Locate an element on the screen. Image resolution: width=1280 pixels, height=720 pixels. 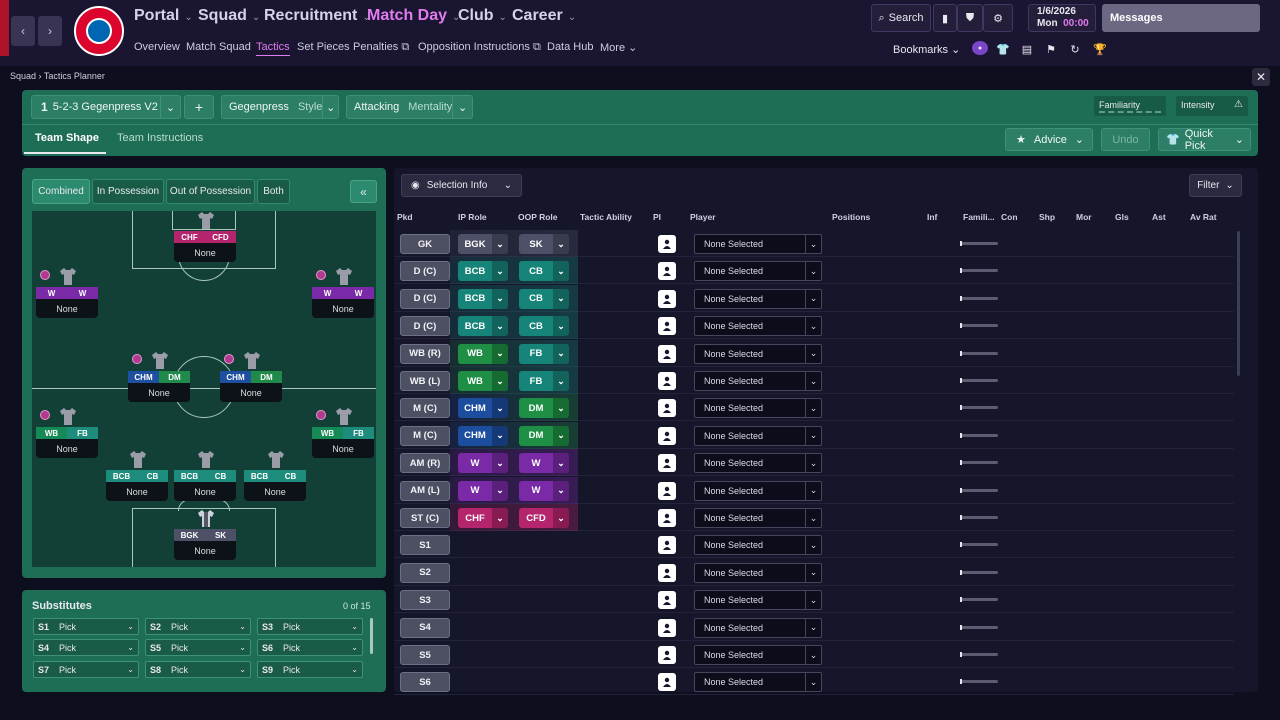
subnav-more: More ⌄ is located at coordinates (618, 47).